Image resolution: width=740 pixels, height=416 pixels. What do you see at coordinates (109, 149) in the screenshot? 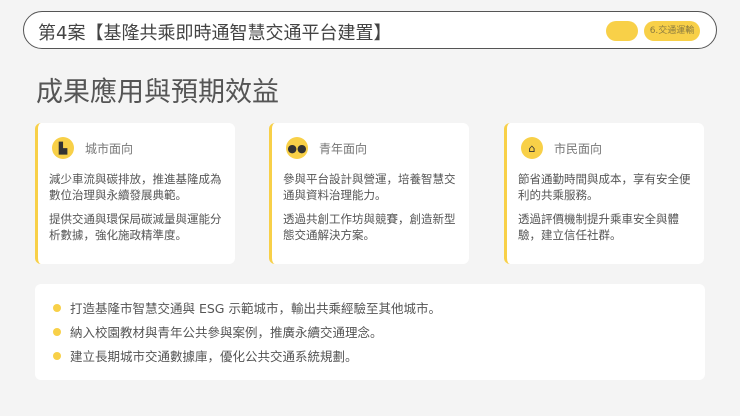
I see `card-label: 城市面向` at bounding box center [109, 149].